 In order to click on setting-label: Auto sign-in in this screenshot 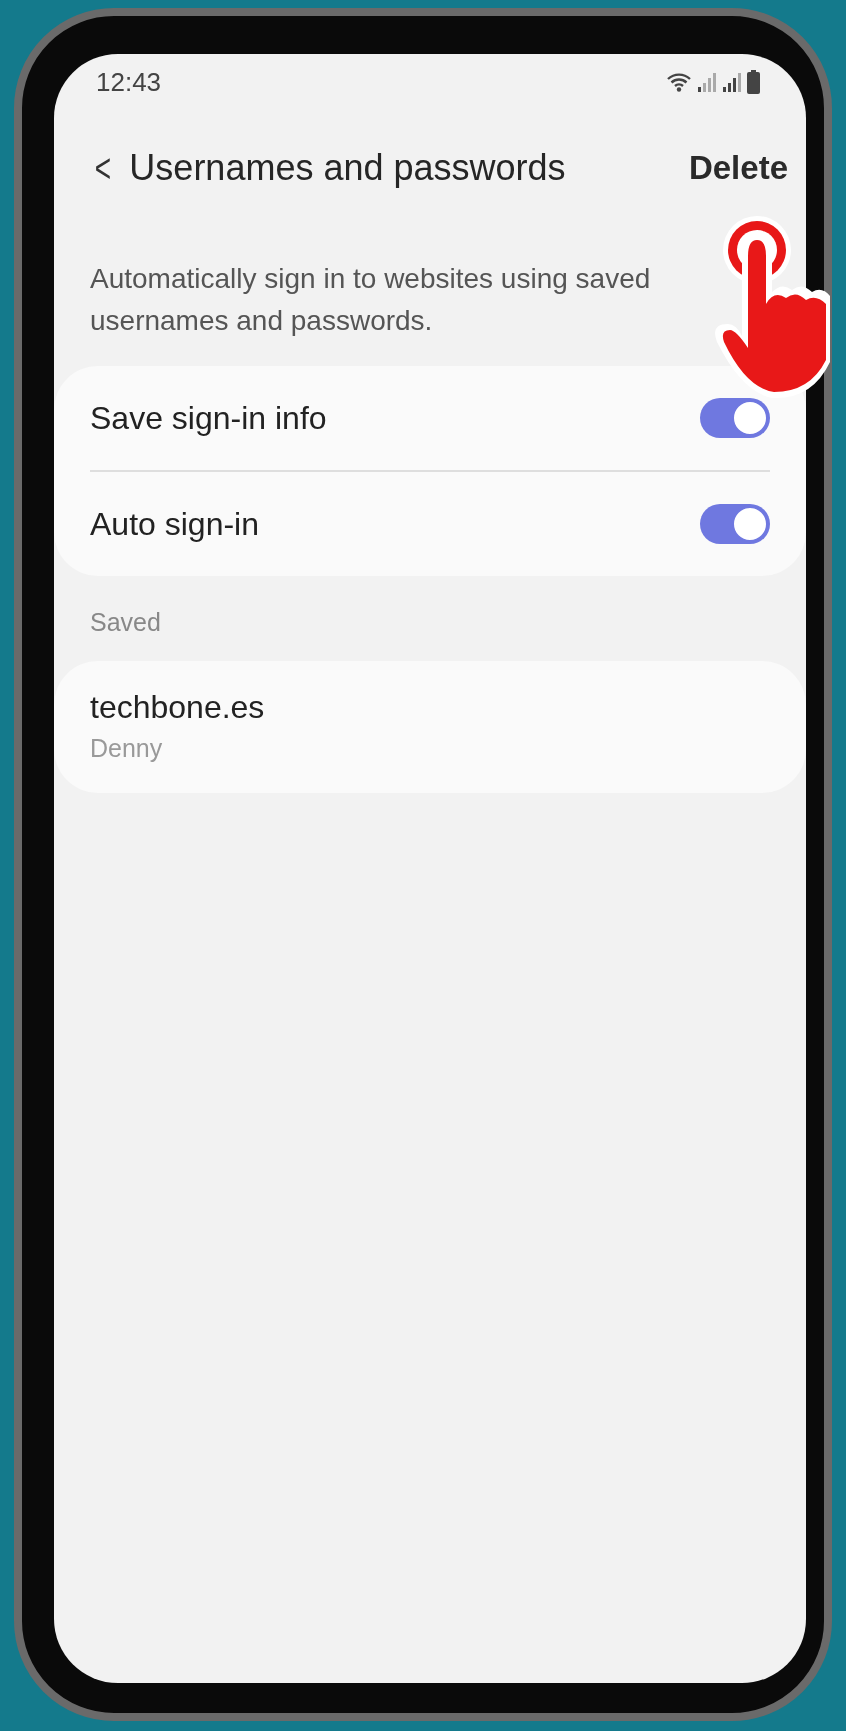, I will do `click(174, 524)`.